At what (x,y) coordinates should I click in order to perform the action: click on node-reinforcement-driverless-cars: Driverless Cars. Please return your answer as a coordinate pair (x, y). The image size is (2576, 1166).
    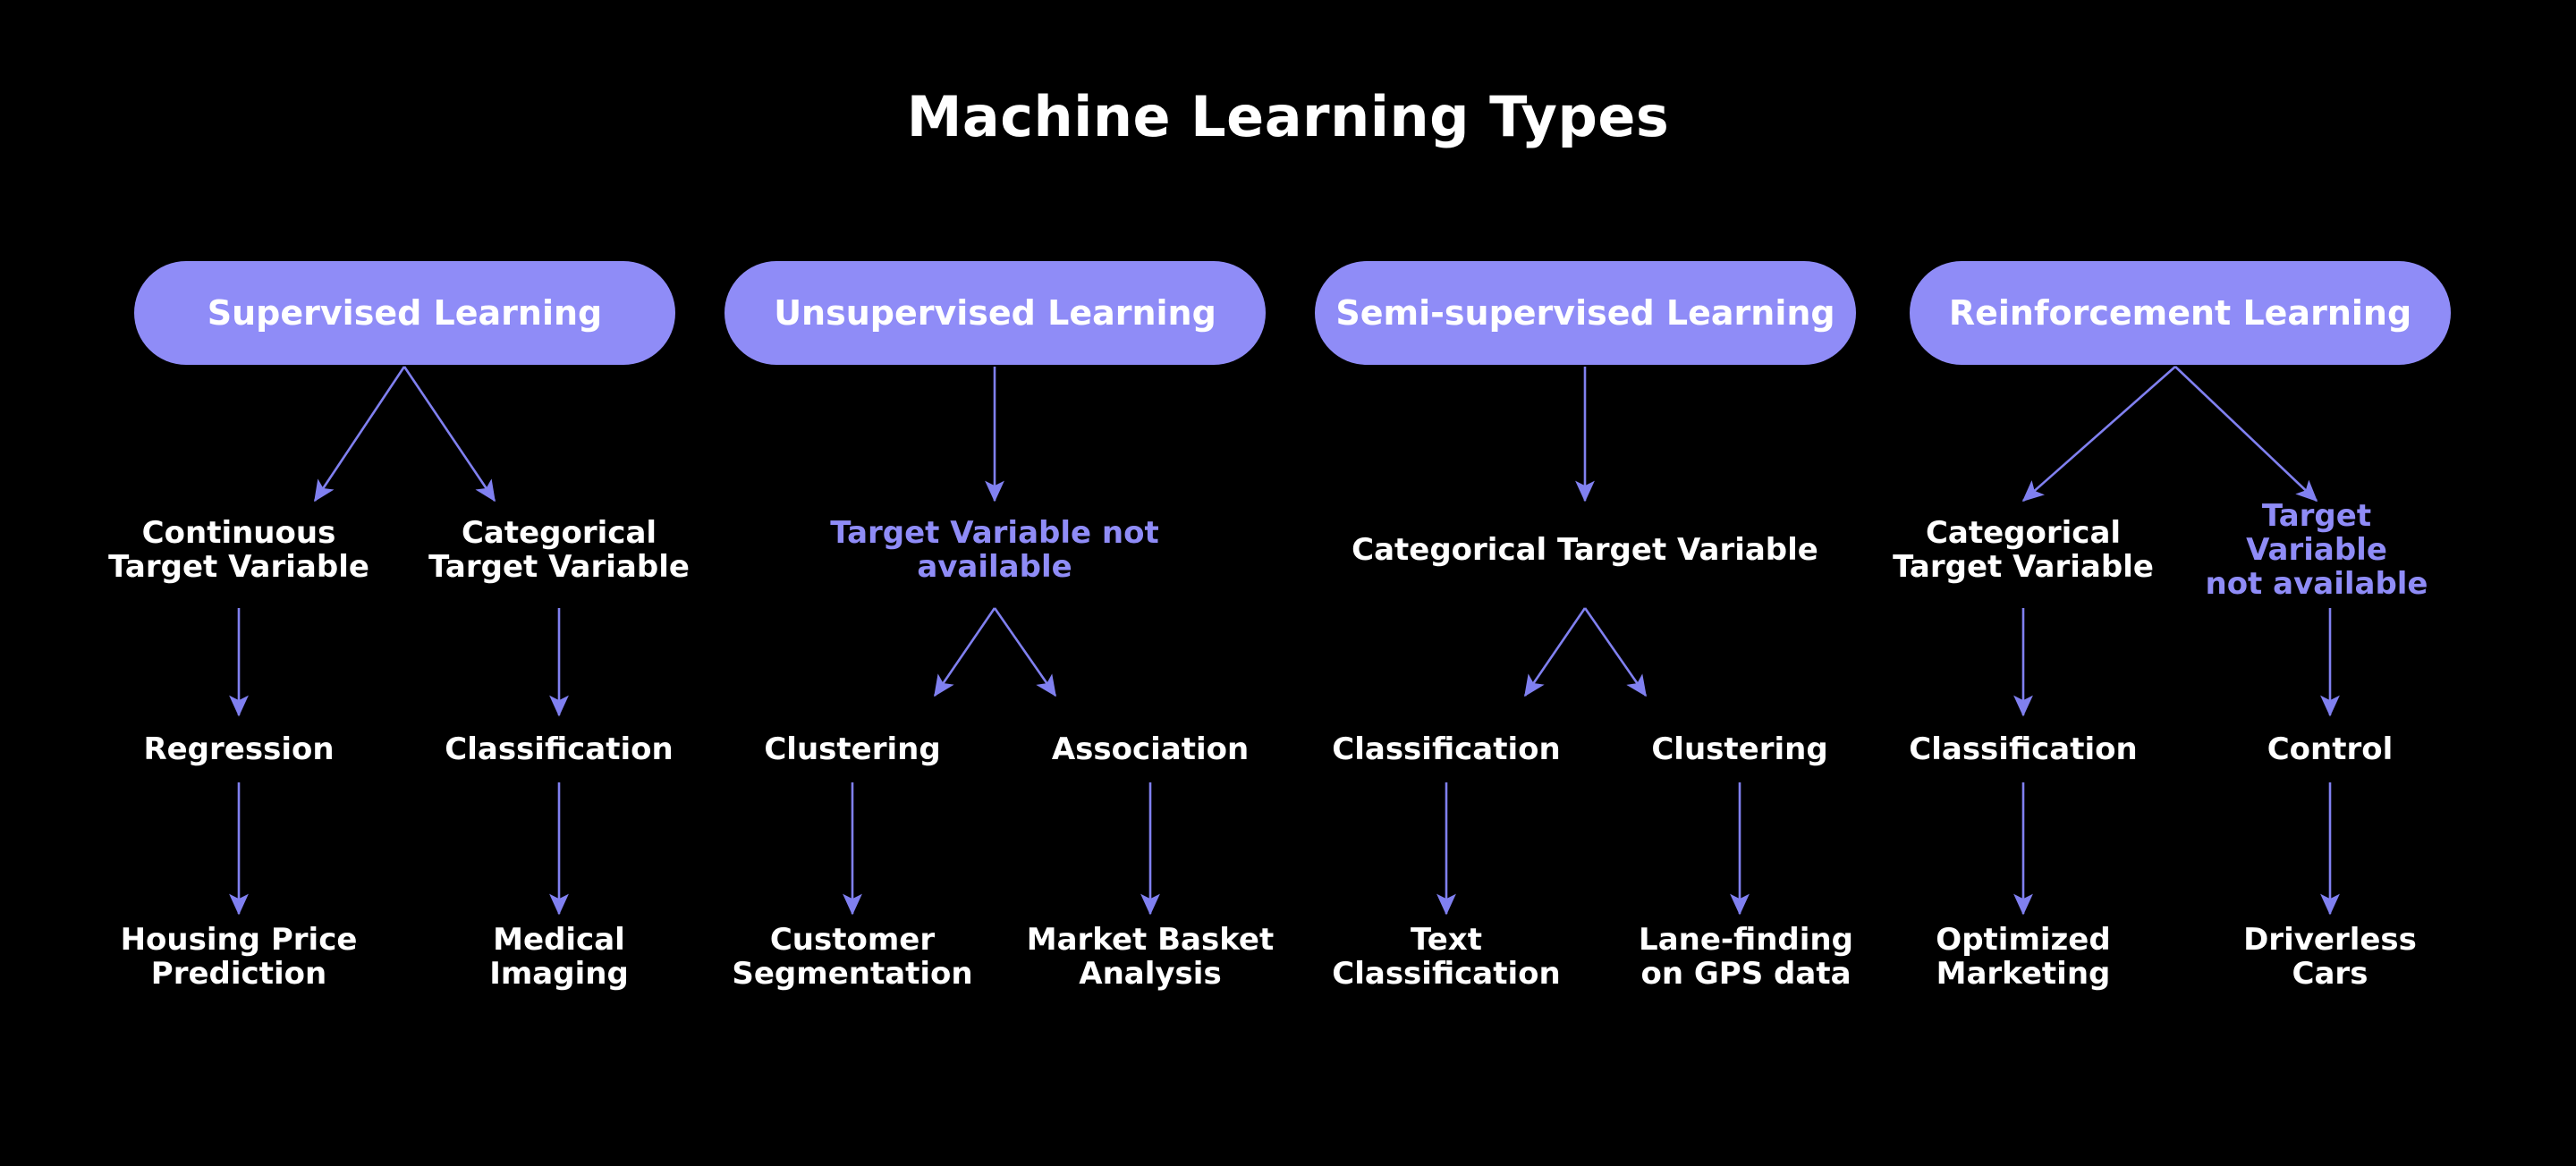
    Looking at the image, I should click on (2330, 956).